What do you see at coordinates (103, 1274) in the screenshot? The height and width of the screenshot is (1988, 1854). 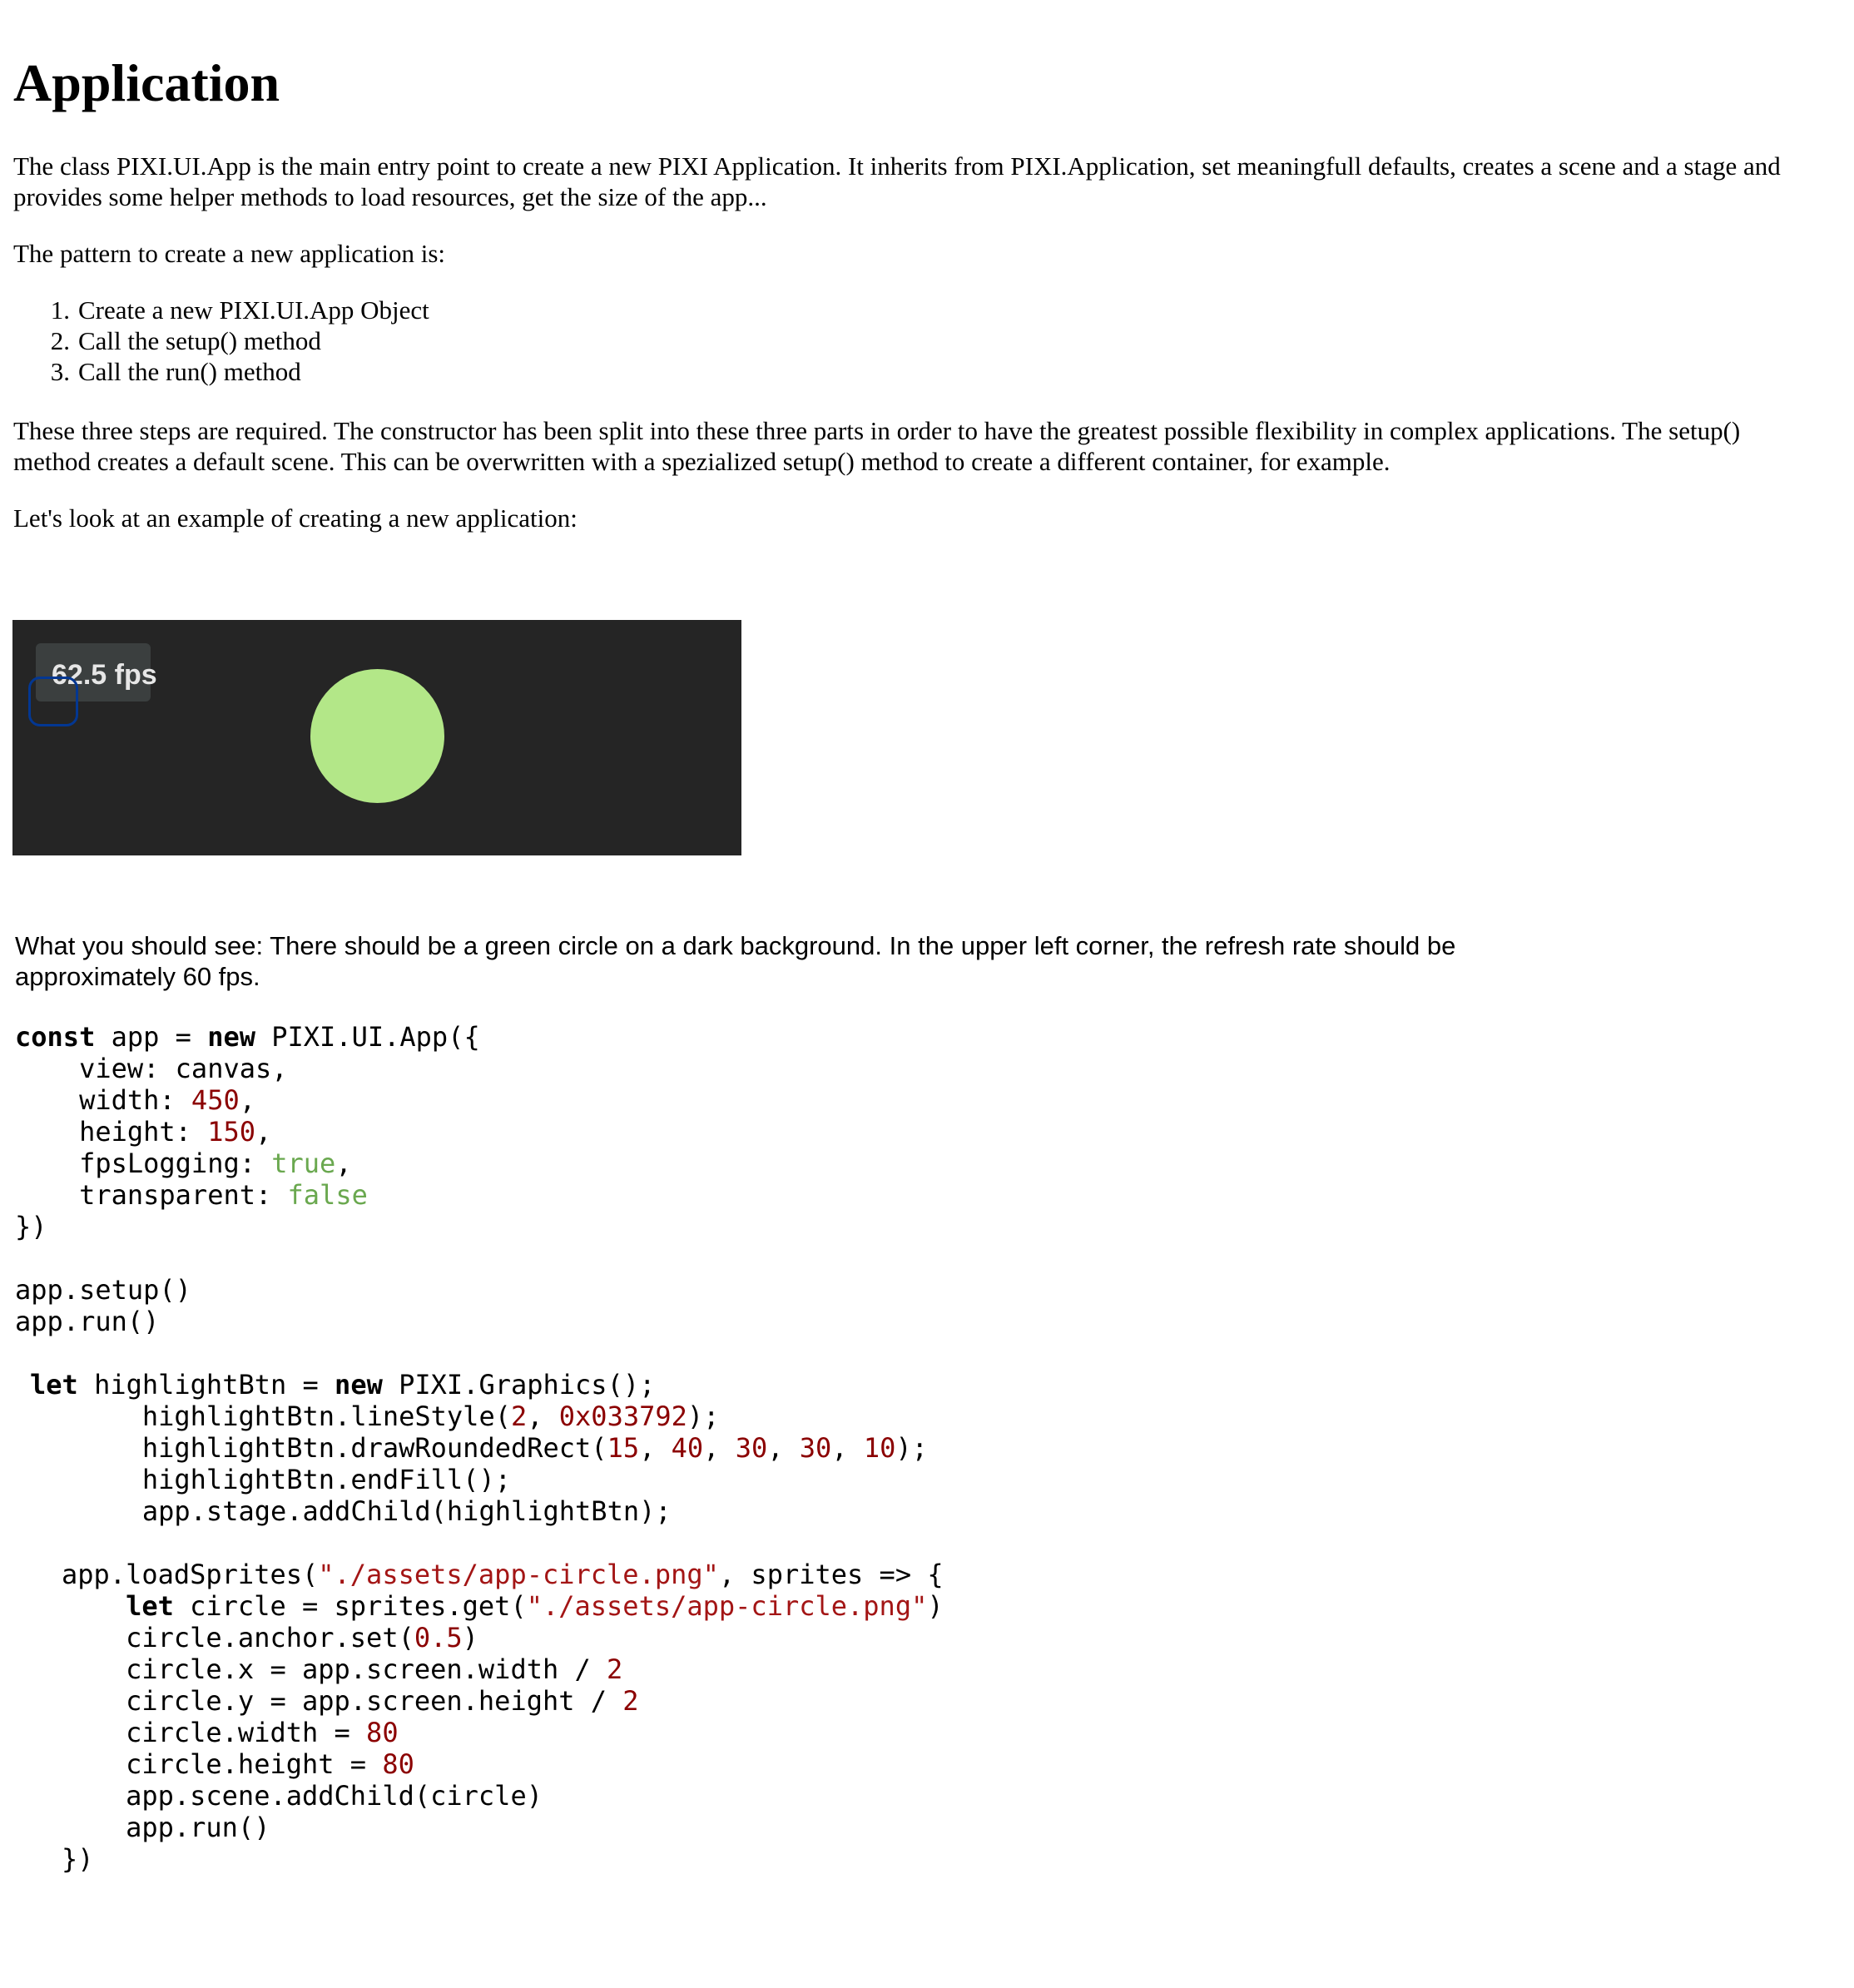 I see `code-text: }) app.setup() app.run()` at bounding box center [103, 1274].